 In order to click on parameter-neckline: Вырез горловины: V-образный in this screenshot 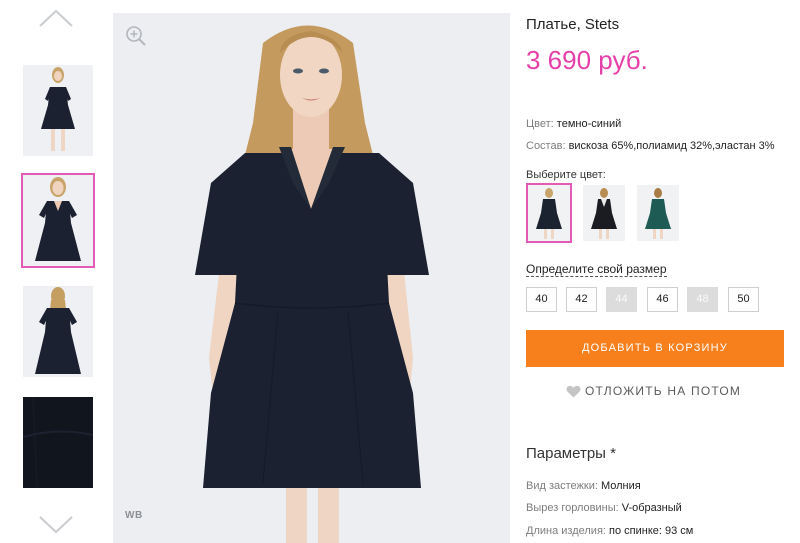, I will do `click(604, 508)`.